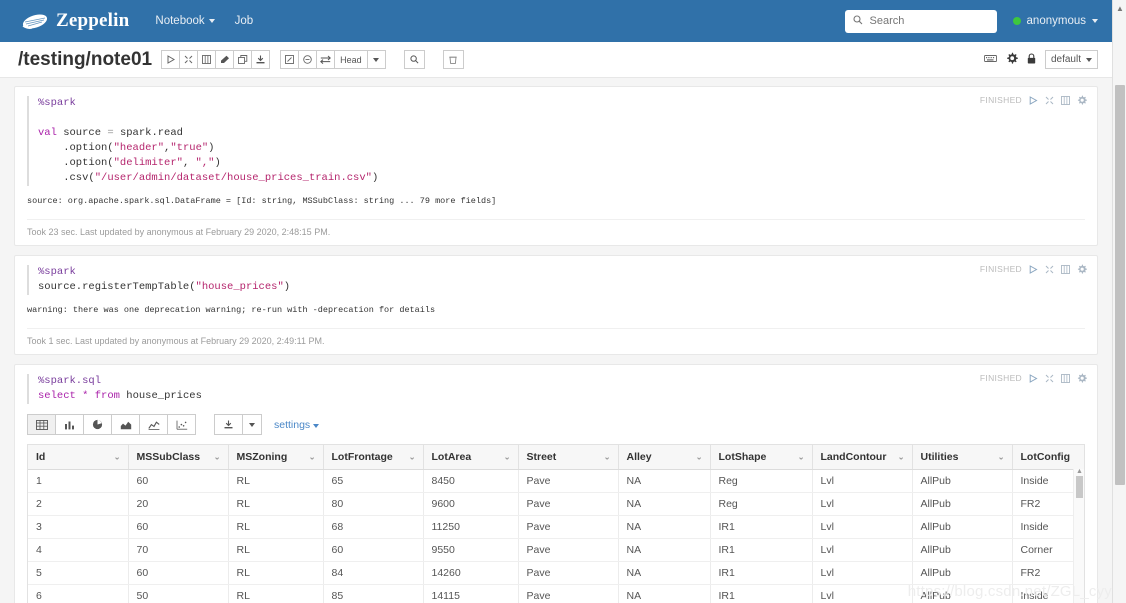  What do you see at coordinates (1120, 8) in the screenshot?
I see `page-scroll-up-icon: ▲` at bounding box center [1120, 8].